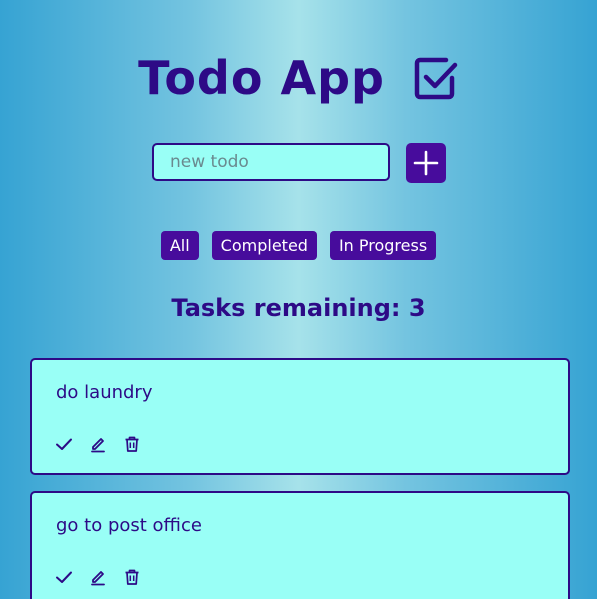  What do you see at coordinates (129, 525) in the screenshot?
I see `todo-text: go to post office` at bounding box center [129, 525].